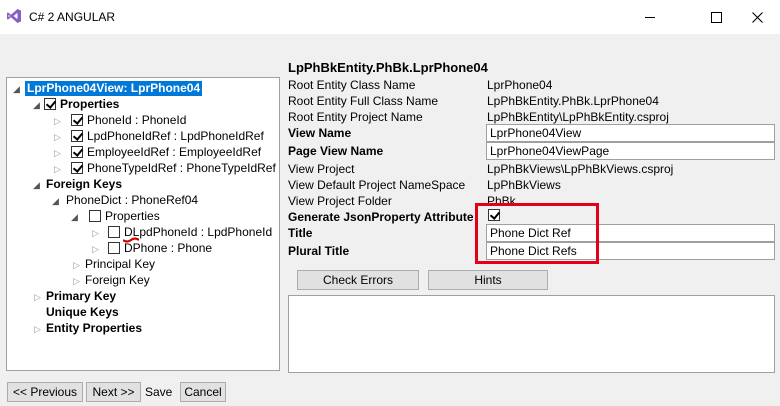 The width and height of the screenshot is (780, 406). Describe the element at coordinates (524, 185) in the screenshot. I see `value-view-default-namespace: LpPhBkViews` at that location.